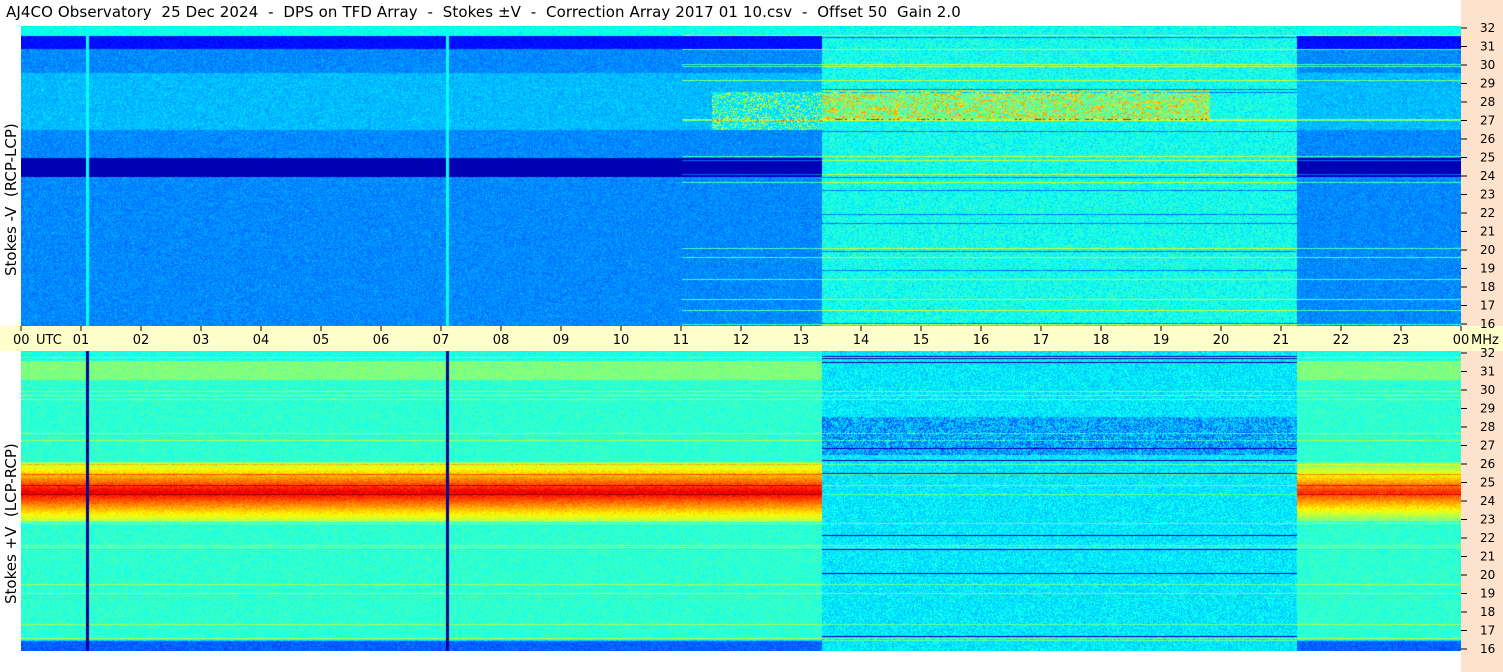 The width and height of the screenshot is (1503, 672). Describe the element at coordinates (861, 340) in the screenshot. I see `utc-tick-label: 14` at that location.